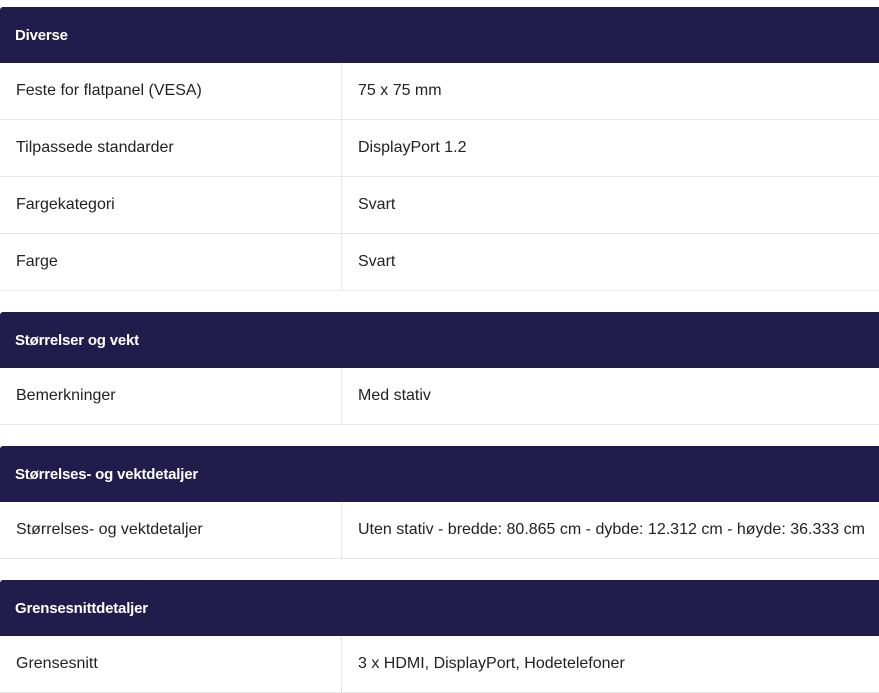 This screenshot has width=879, height=693. Describe the element at coordinates (412, 147) in the screenshot. I see `spec-value: DisplayPort 1.2` at that location.